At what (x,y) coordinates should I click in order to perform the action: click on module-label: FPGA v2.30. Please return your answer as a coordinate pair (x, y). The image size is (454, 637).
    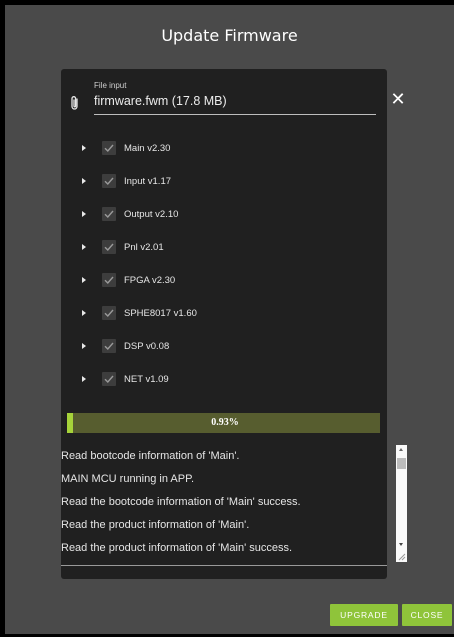
    Looking at the image, I should click on (150, 280).